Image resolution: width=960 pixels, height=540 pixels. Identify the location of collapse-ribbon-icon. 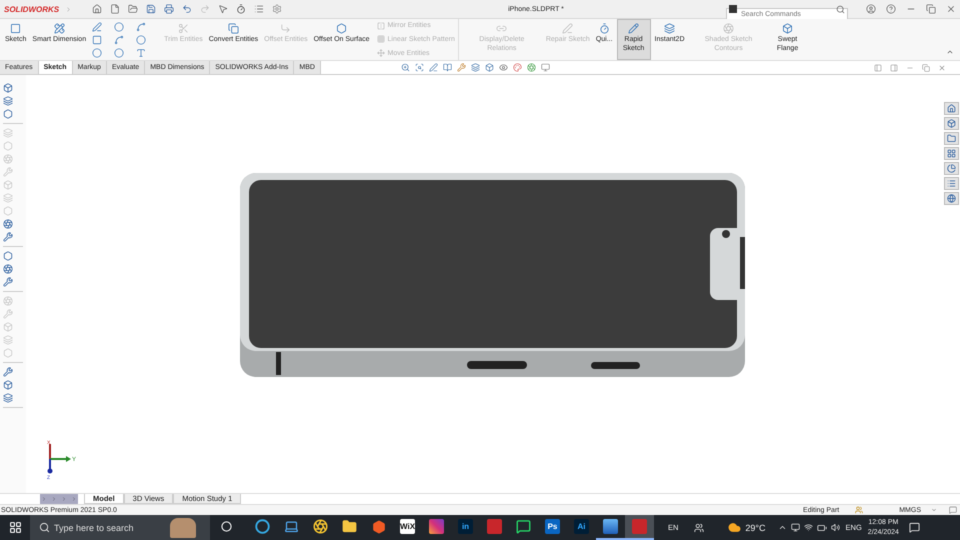
(950, 52).